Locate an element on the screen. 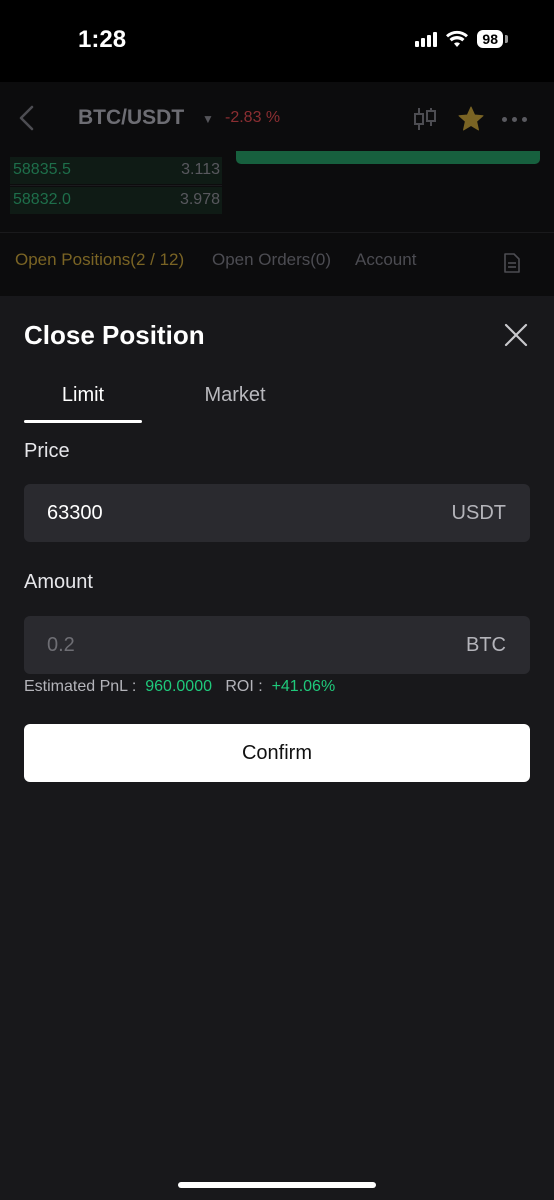  wifi-icon is located at coordinates (457, 38).